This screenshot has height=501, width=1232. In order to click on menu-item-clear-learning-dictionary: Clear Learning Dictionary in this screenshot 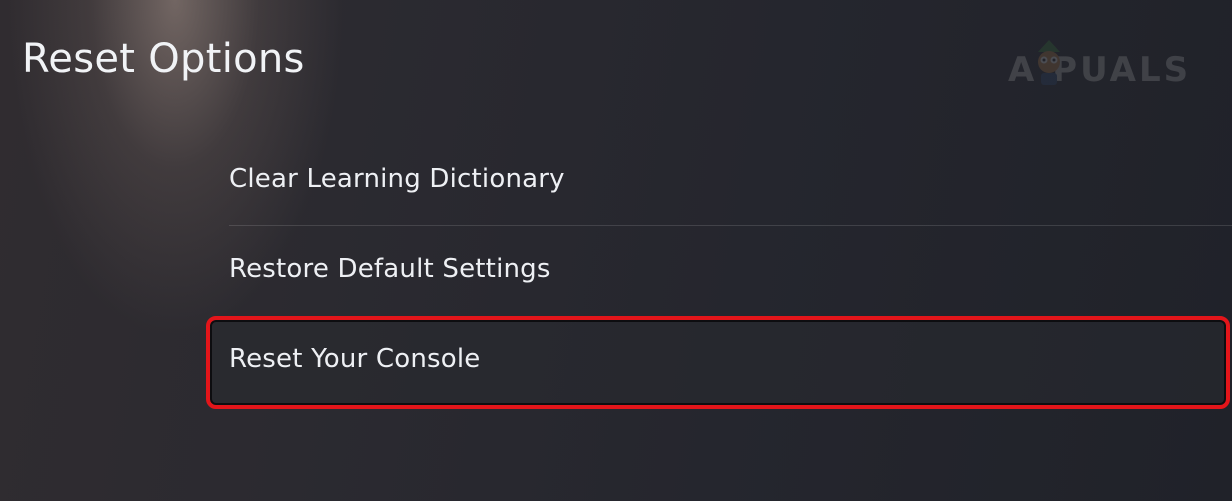, I will do `click(730, 181)`.